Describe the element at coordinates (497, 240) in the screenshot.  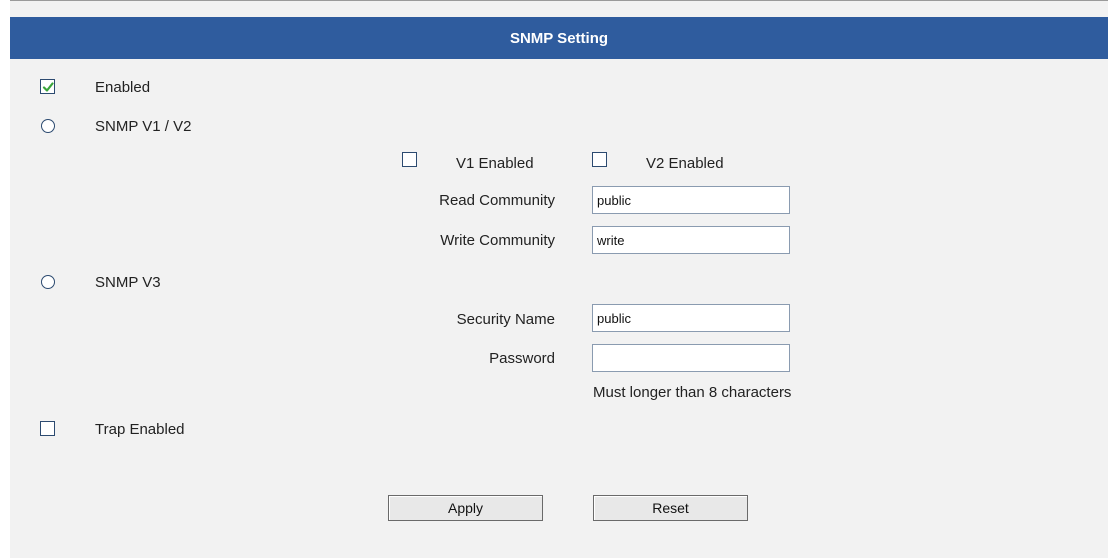
I see `write-community-label: Write Community` at that location.